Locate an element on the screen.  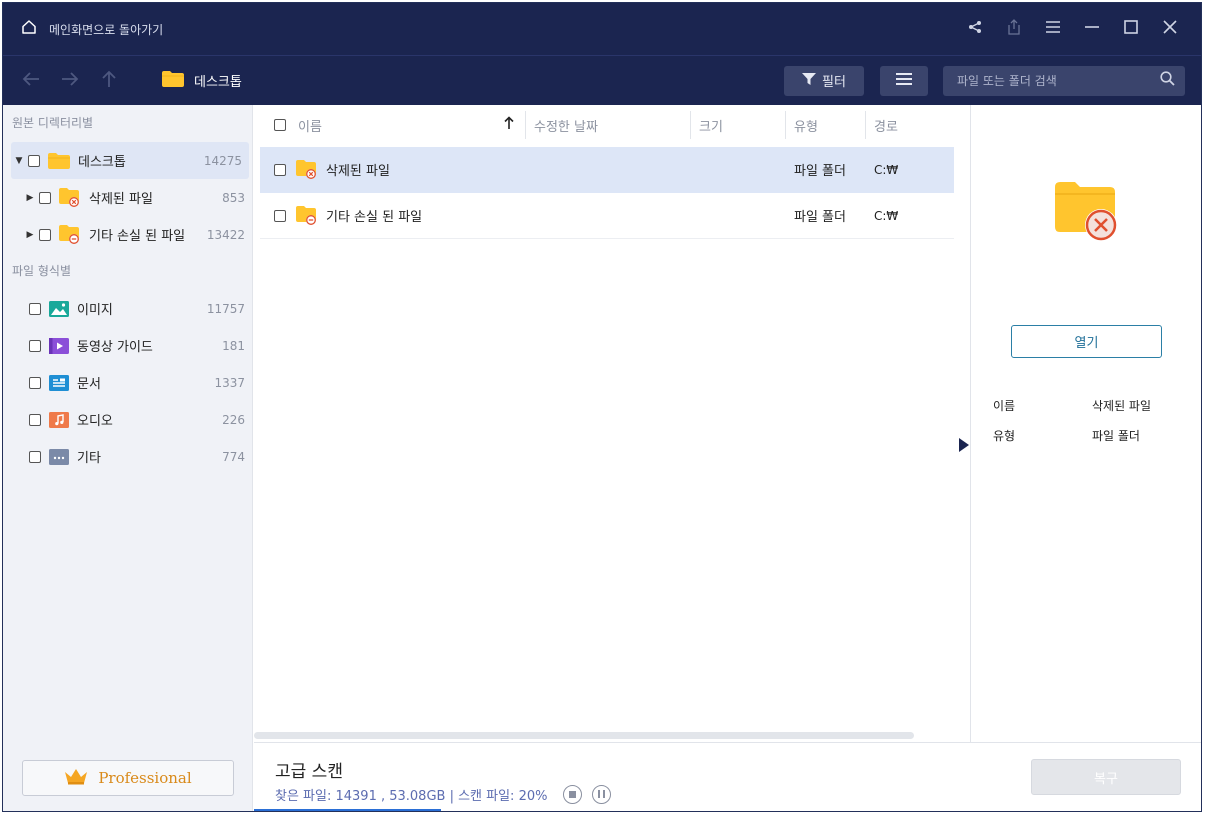
title-bar: 메인화면으로 돌아가기 is located at coordinates (602, 29).